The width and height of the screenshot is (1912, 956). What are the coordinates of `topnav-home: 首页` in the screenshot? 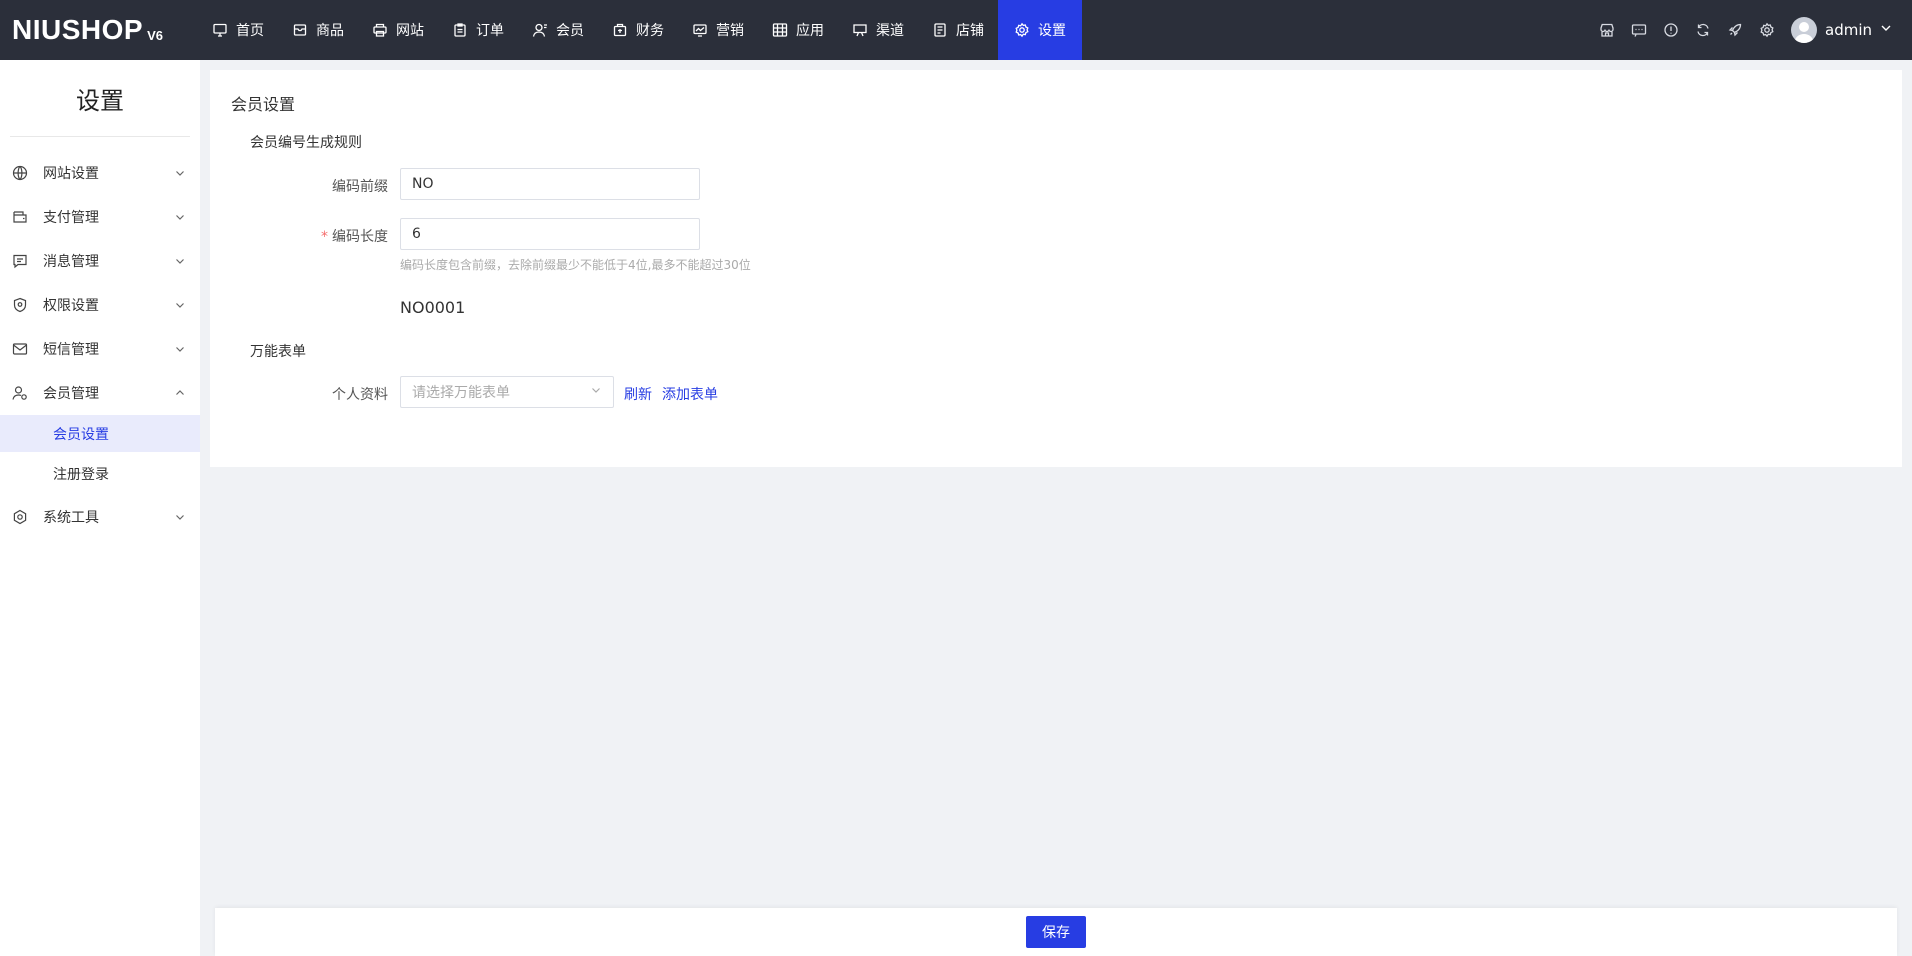 It's located at (238, 30).